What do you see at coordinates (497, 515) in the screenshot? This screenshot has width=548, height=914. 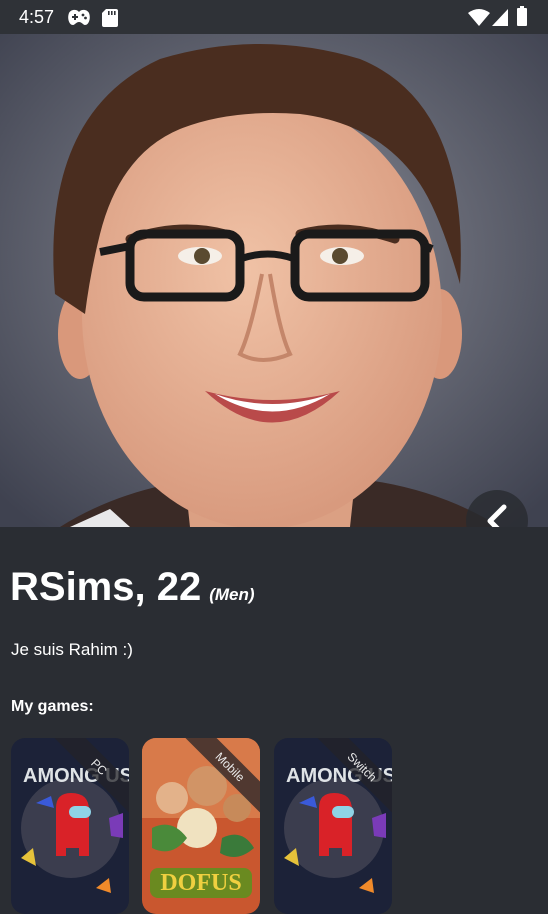 I see `chevron-left-icon` at bounding box center [497, 515].